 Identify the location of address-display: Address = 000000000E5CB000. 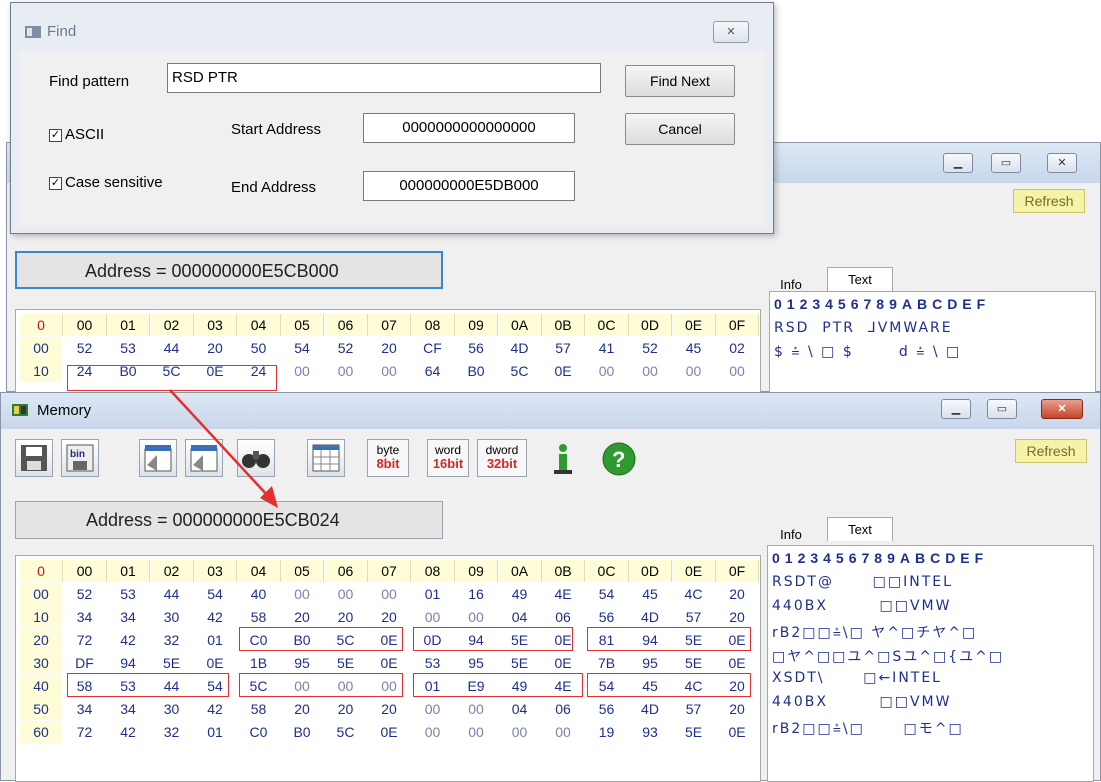
(229, 270).